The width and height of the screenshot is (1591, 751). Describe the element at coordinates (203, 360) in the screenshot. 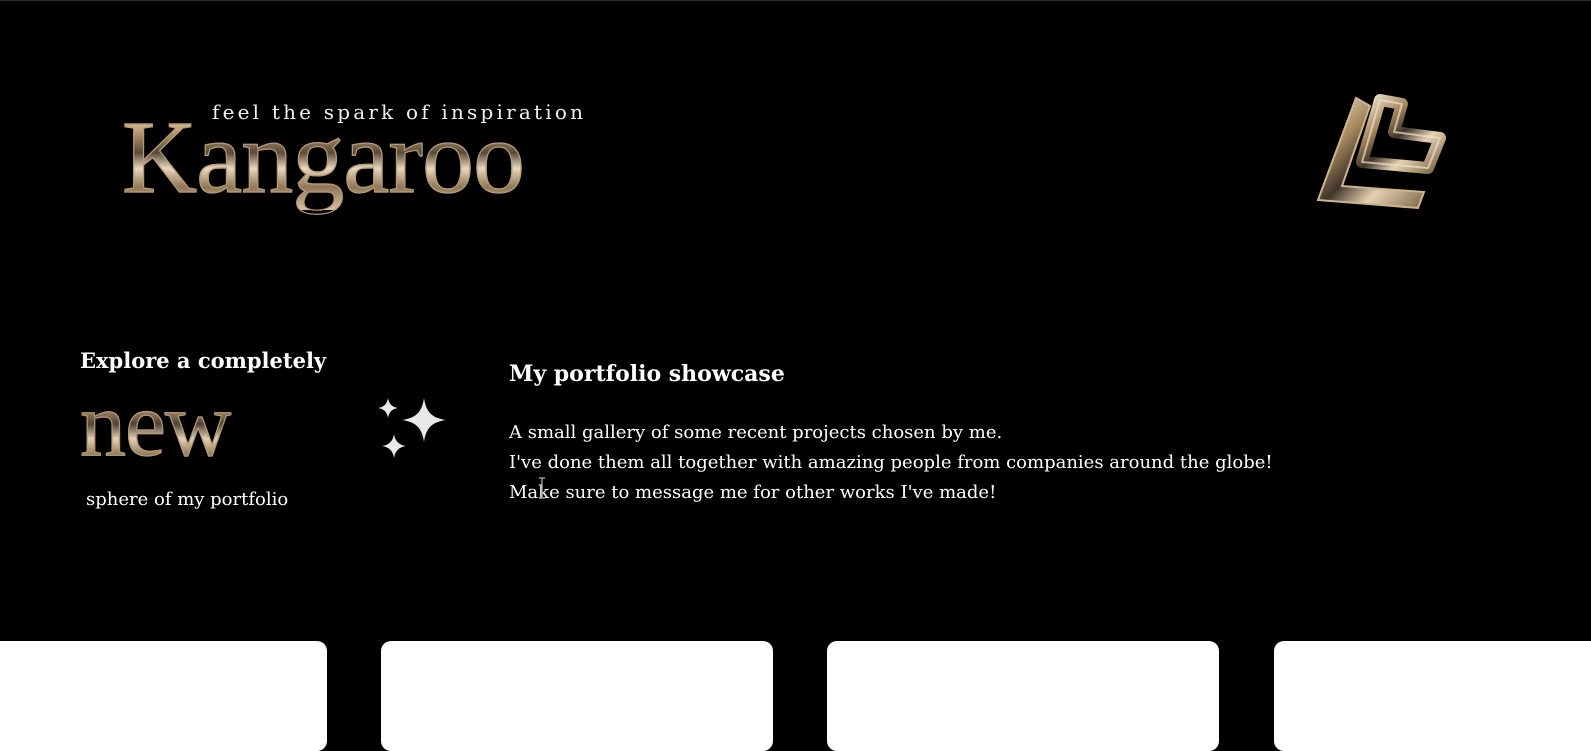

I see `explore-heading: Explore a completely` at that location.